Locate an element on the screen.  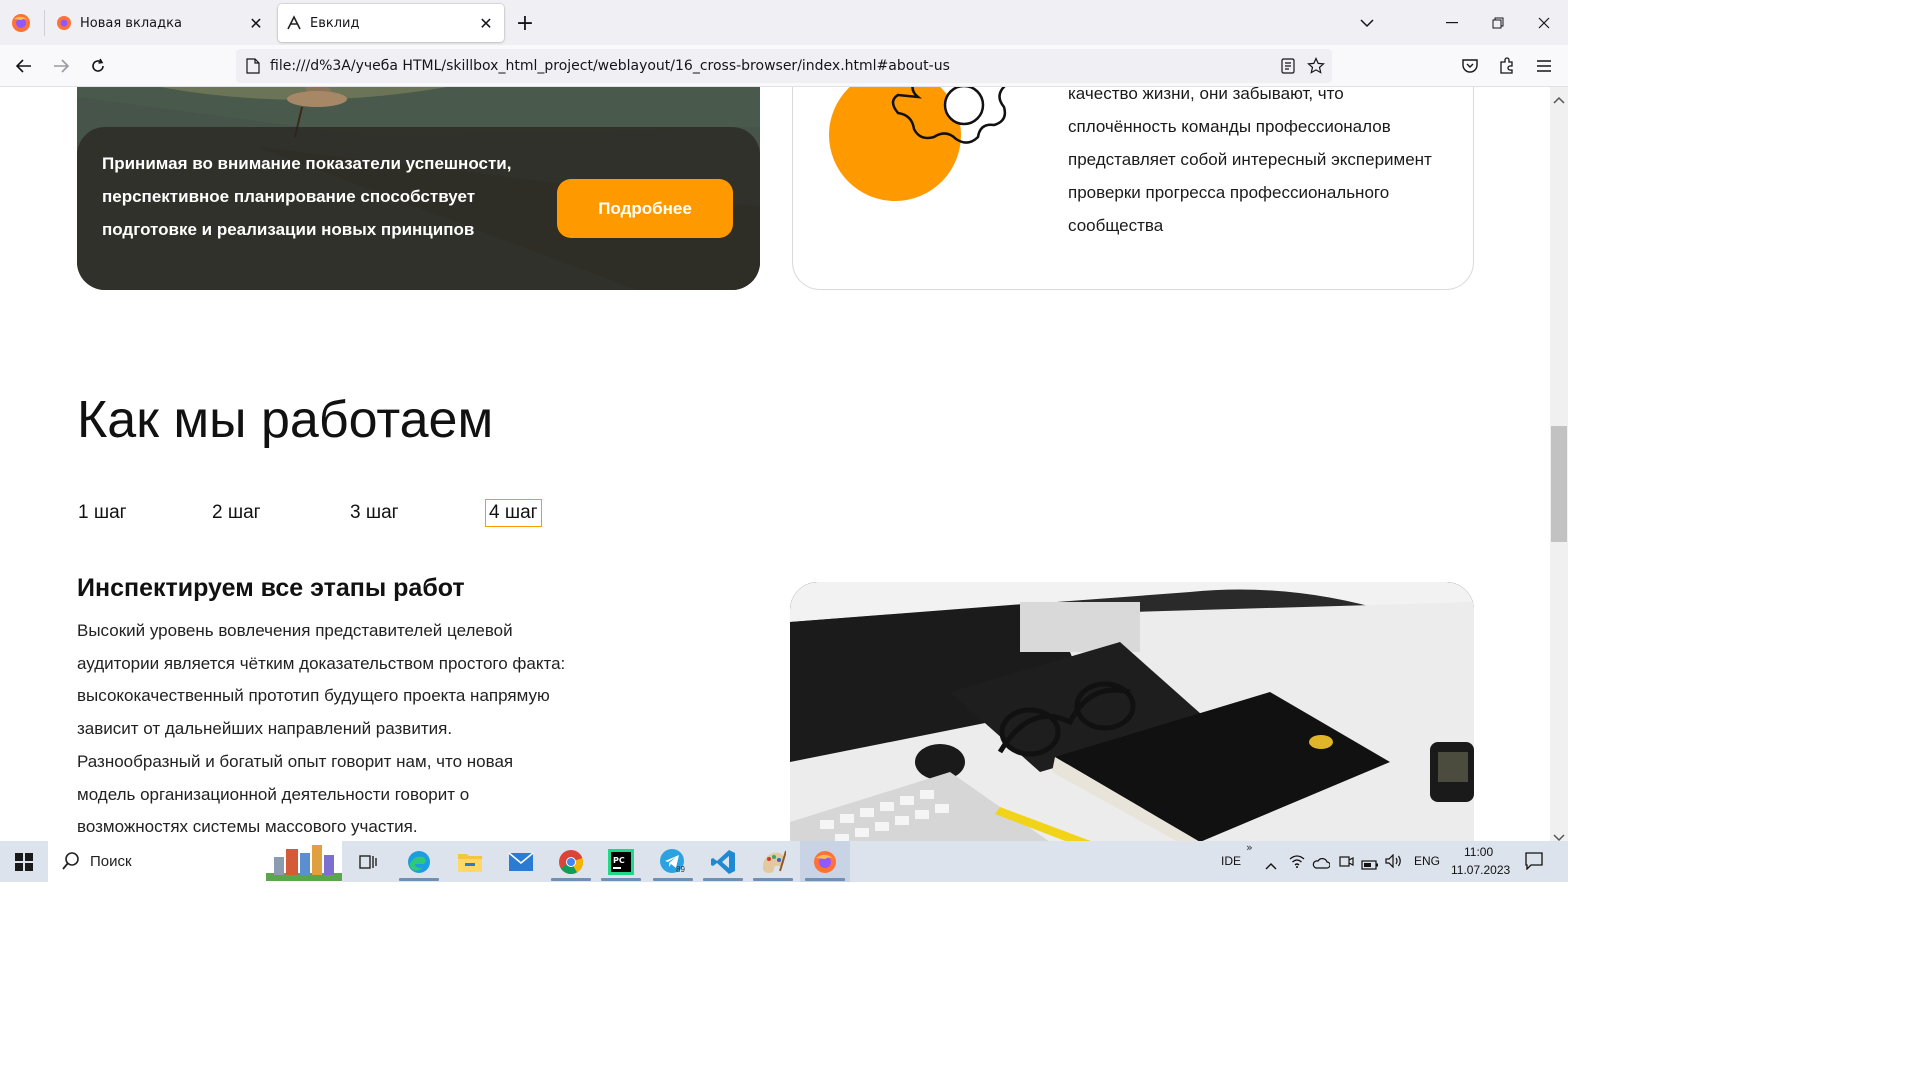
notification-center-icon is located at coordinates (1534, 863).